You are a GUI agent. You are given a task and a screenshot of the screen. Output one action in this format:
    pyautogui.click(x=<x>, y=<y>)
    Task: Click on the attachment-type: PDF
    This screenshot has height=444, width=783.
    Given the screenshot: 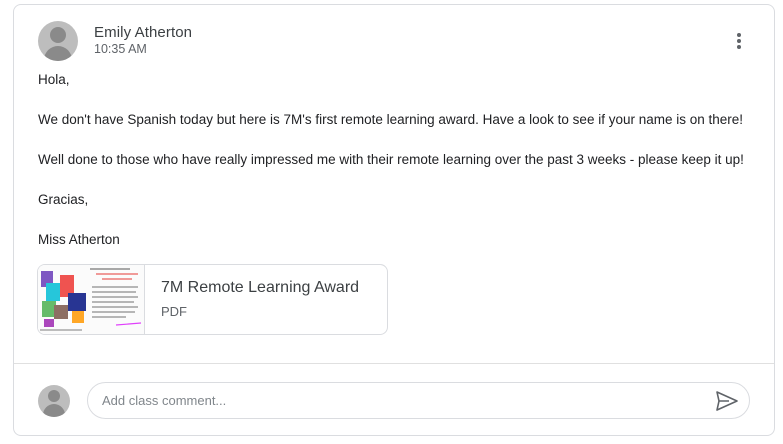 What is the action you would take?
    pyautogui.click(x=174, y=311)
    